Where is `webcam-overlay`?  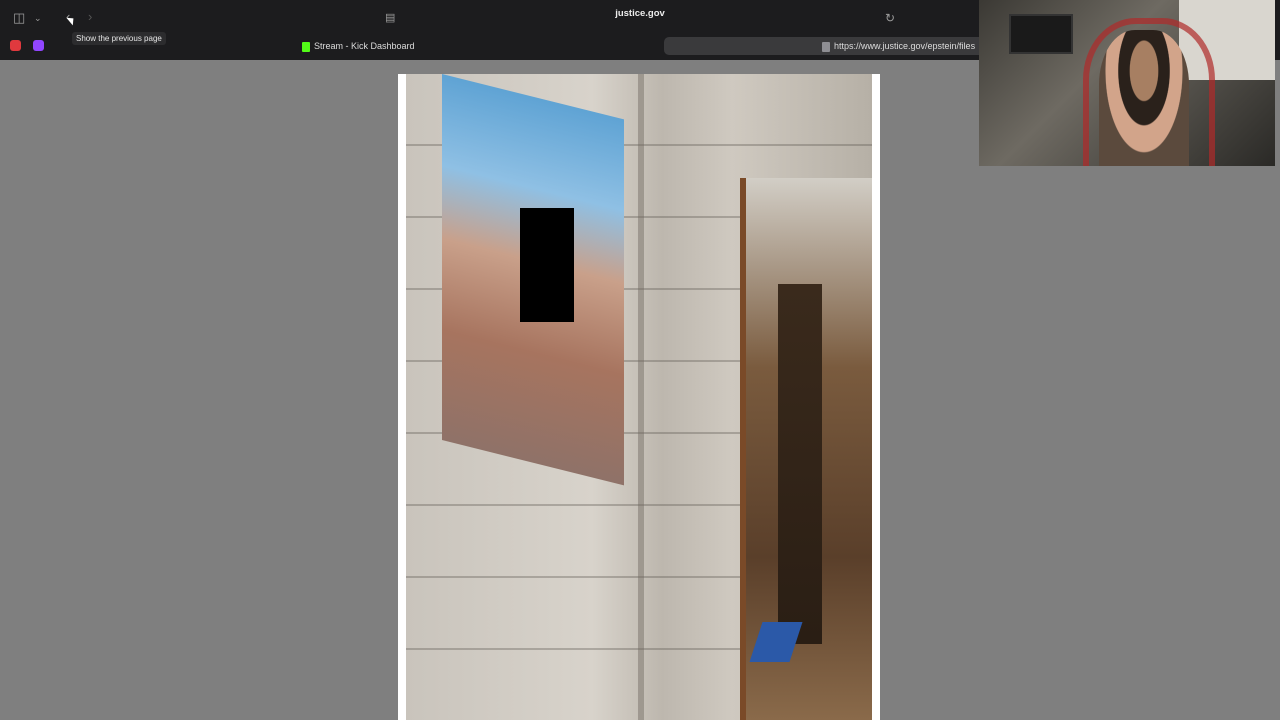 webcam-overlay is located at coordinates (1127, 83).